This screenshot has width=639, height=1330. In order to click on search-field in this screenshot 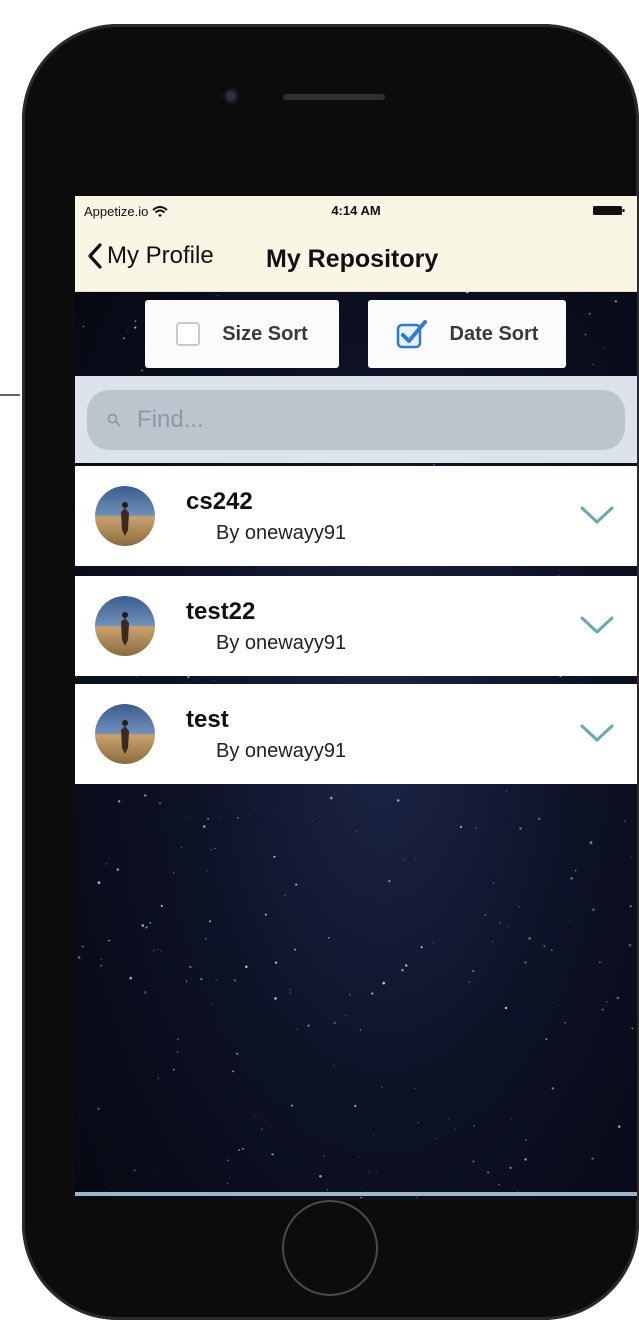, I will do `click(356, 420)`.